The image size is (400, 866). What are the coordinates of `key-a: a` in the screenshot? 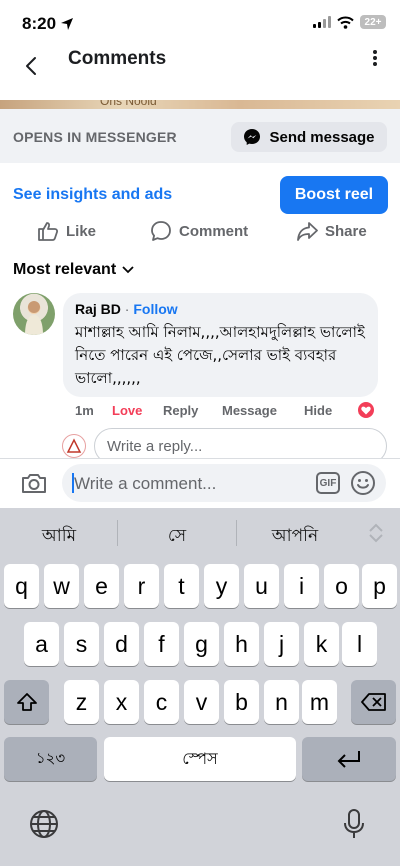 It's located at (41, 644).